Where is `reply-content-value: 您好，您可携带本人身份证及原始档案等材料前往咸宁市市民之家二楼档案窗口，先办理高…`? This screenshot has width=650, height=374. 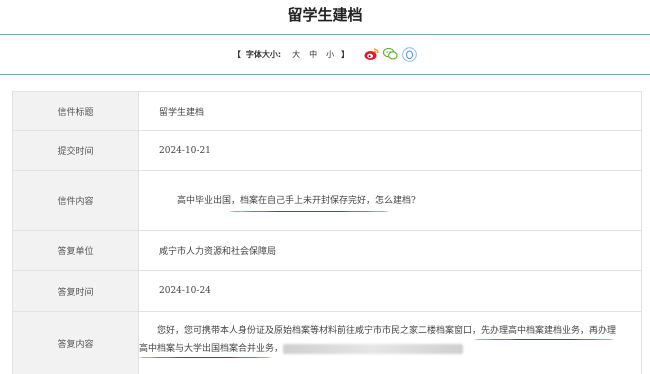 reply-content-value: 您好，您可携带本人身份证及原始档案等材料前往咸宁市市民之家二楼档案窗口，先办理高… is located at coordinates (377, 340).